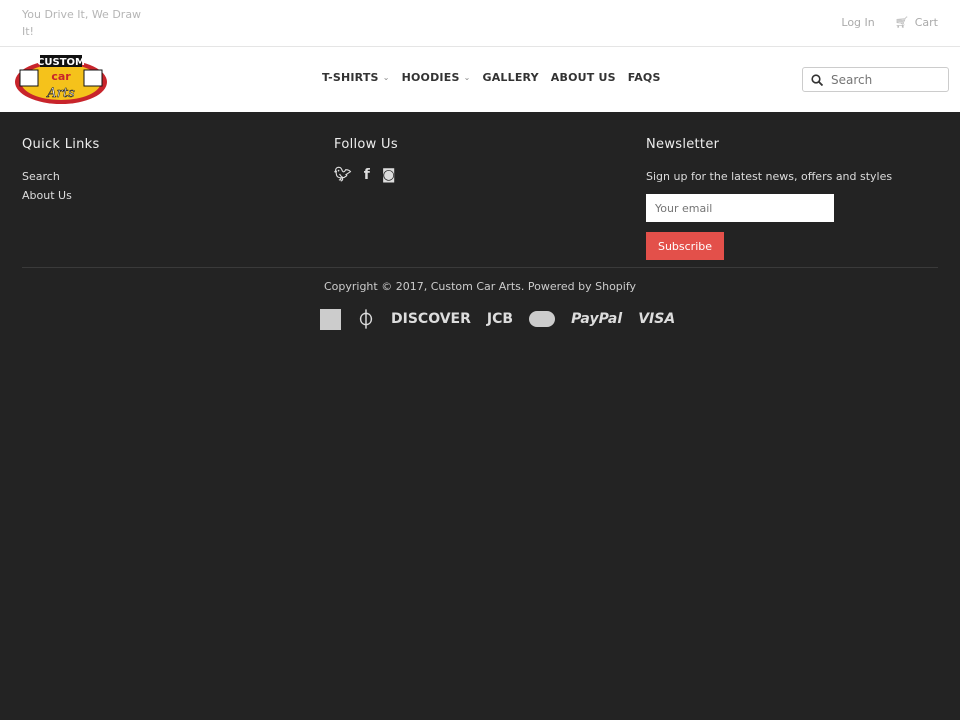 The width and height of the screenshot is (960, 720). I want to click on payment-icons: ⏀ DISCOVER JCB PayPal VISA, so click(497, 319).